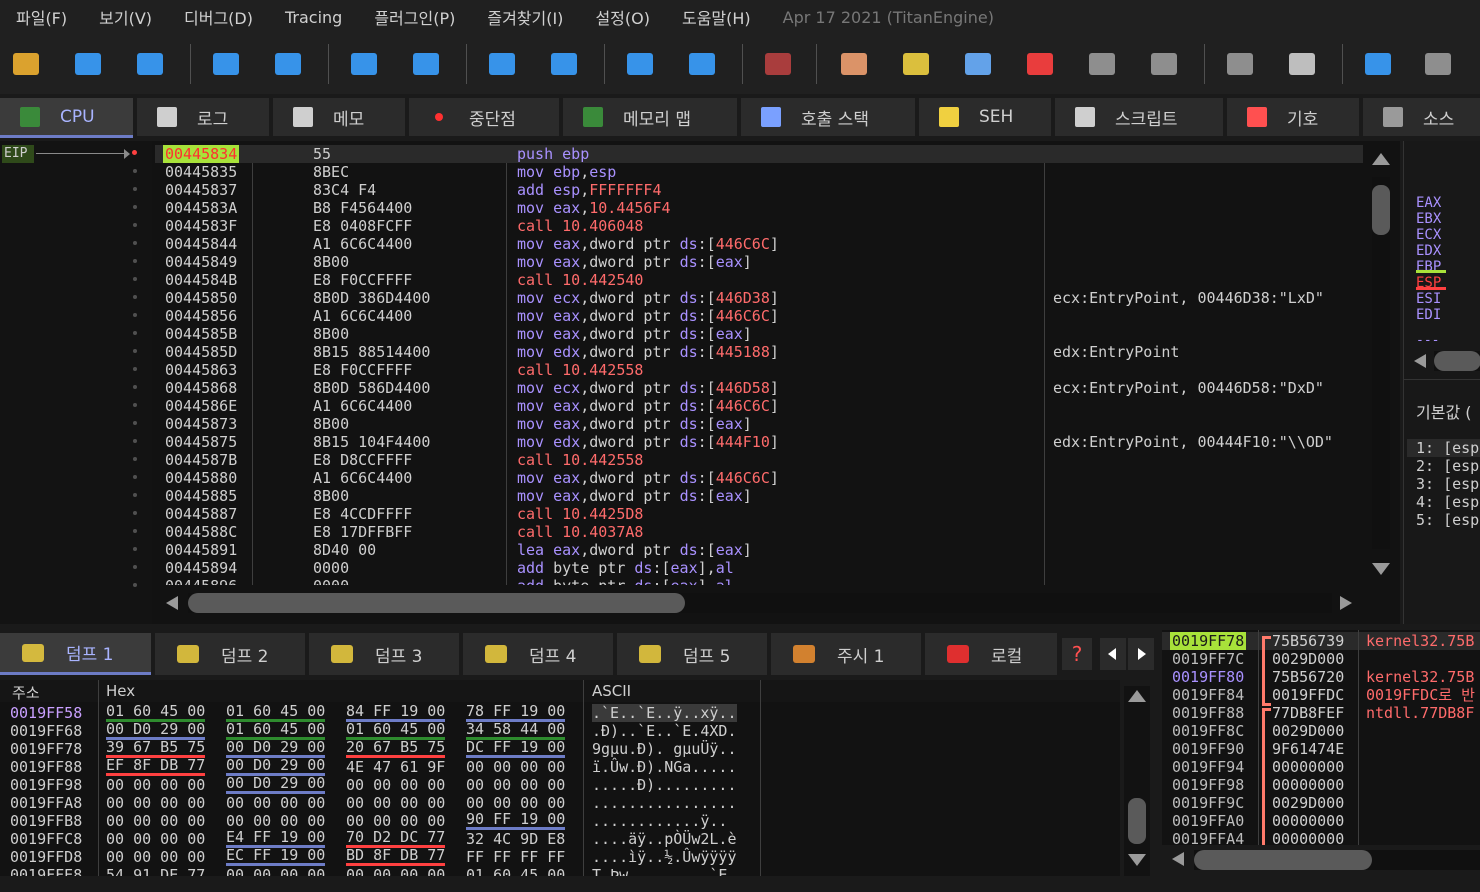 Image resolution: width=1480 pixels, height=892 pixels. What do you see at coordinates (538, 654) in the screenshot?
I see `dump-tab-3: 덤프 4` at bounding box center [538, 654].